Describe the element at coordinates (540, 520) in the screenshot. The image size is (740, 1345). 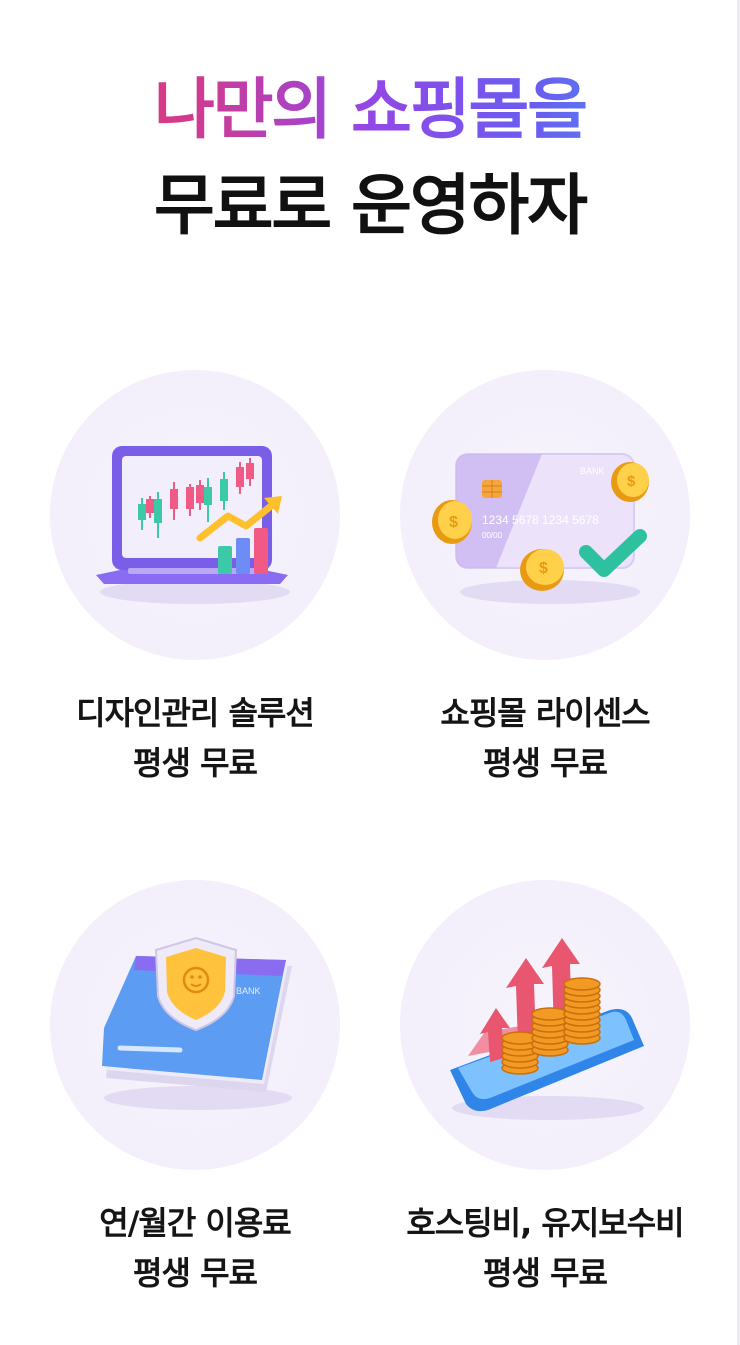
I see `card-number-text: 1234 5678 1234 5678` at that location.